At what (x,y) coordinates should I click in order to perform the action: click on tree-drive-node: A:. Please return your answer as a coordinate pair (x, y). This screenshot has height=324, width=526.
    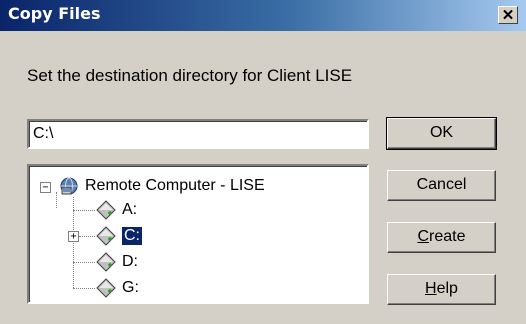
    Looking at the image, I should click on (116, 210).